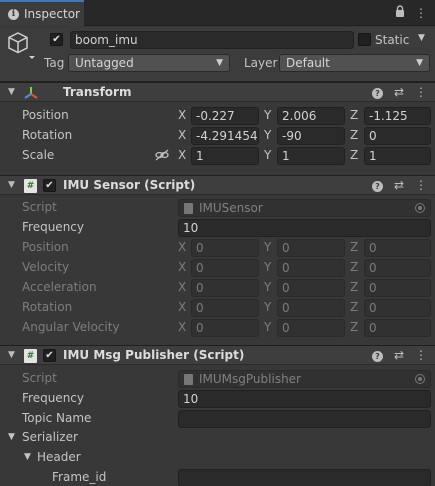 The height and width of the screenshot is (486, 435). What do you see at coordinates (311, 328) in the screenshot?
I see `imu-angular-velocity-y-field: 0` at bounding box center [311, 328].